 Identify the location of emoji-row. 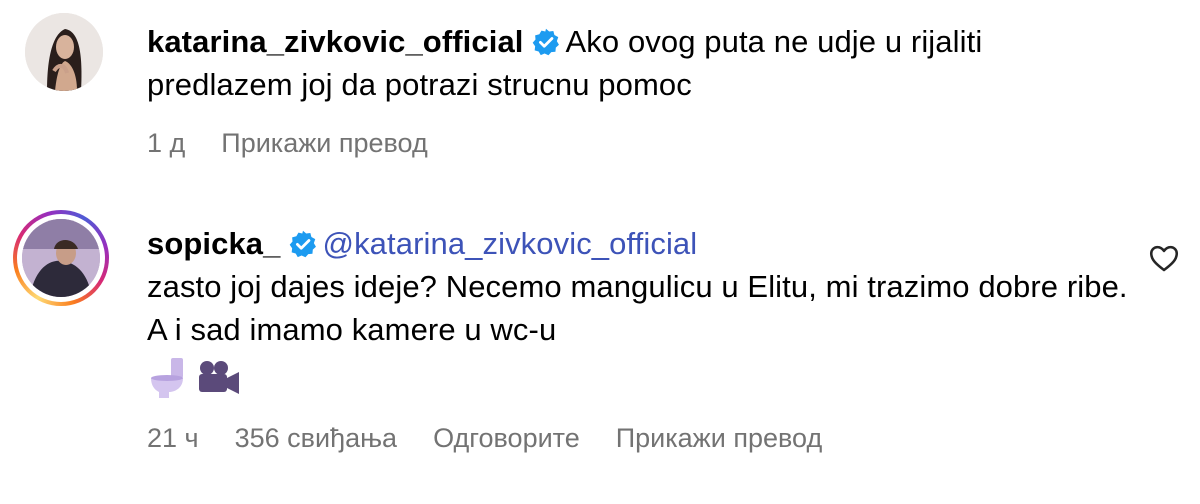
(202, 377).